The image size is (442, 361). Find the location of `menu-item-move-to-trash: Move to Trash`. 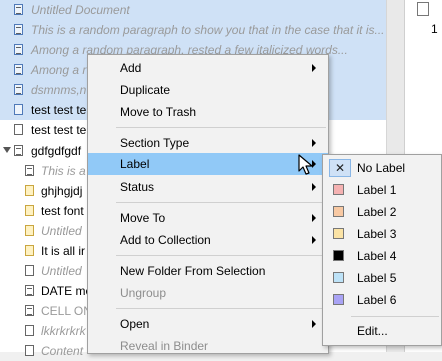

menu-item-move-to-trash: Move to Trash is located at coordinates (208, 112).